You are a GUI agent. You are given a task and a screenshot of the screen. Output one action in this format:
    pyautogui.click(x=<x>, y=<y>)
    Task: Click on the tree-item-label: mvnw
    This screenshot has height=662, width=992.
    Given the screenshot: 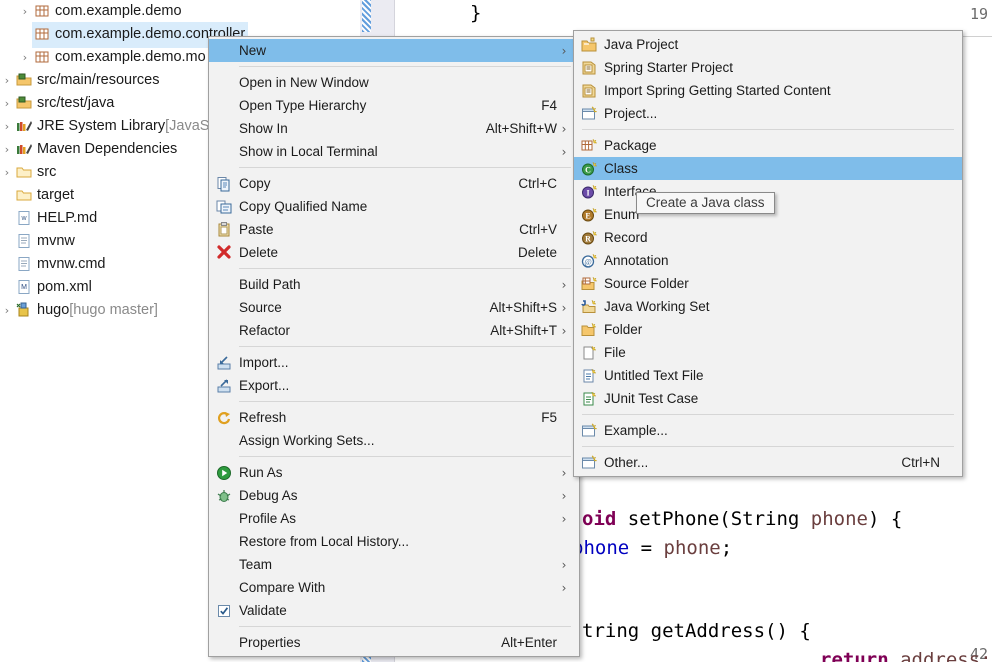 What is the action you would take?
    pyautogui.click(x=56, y=240)
    